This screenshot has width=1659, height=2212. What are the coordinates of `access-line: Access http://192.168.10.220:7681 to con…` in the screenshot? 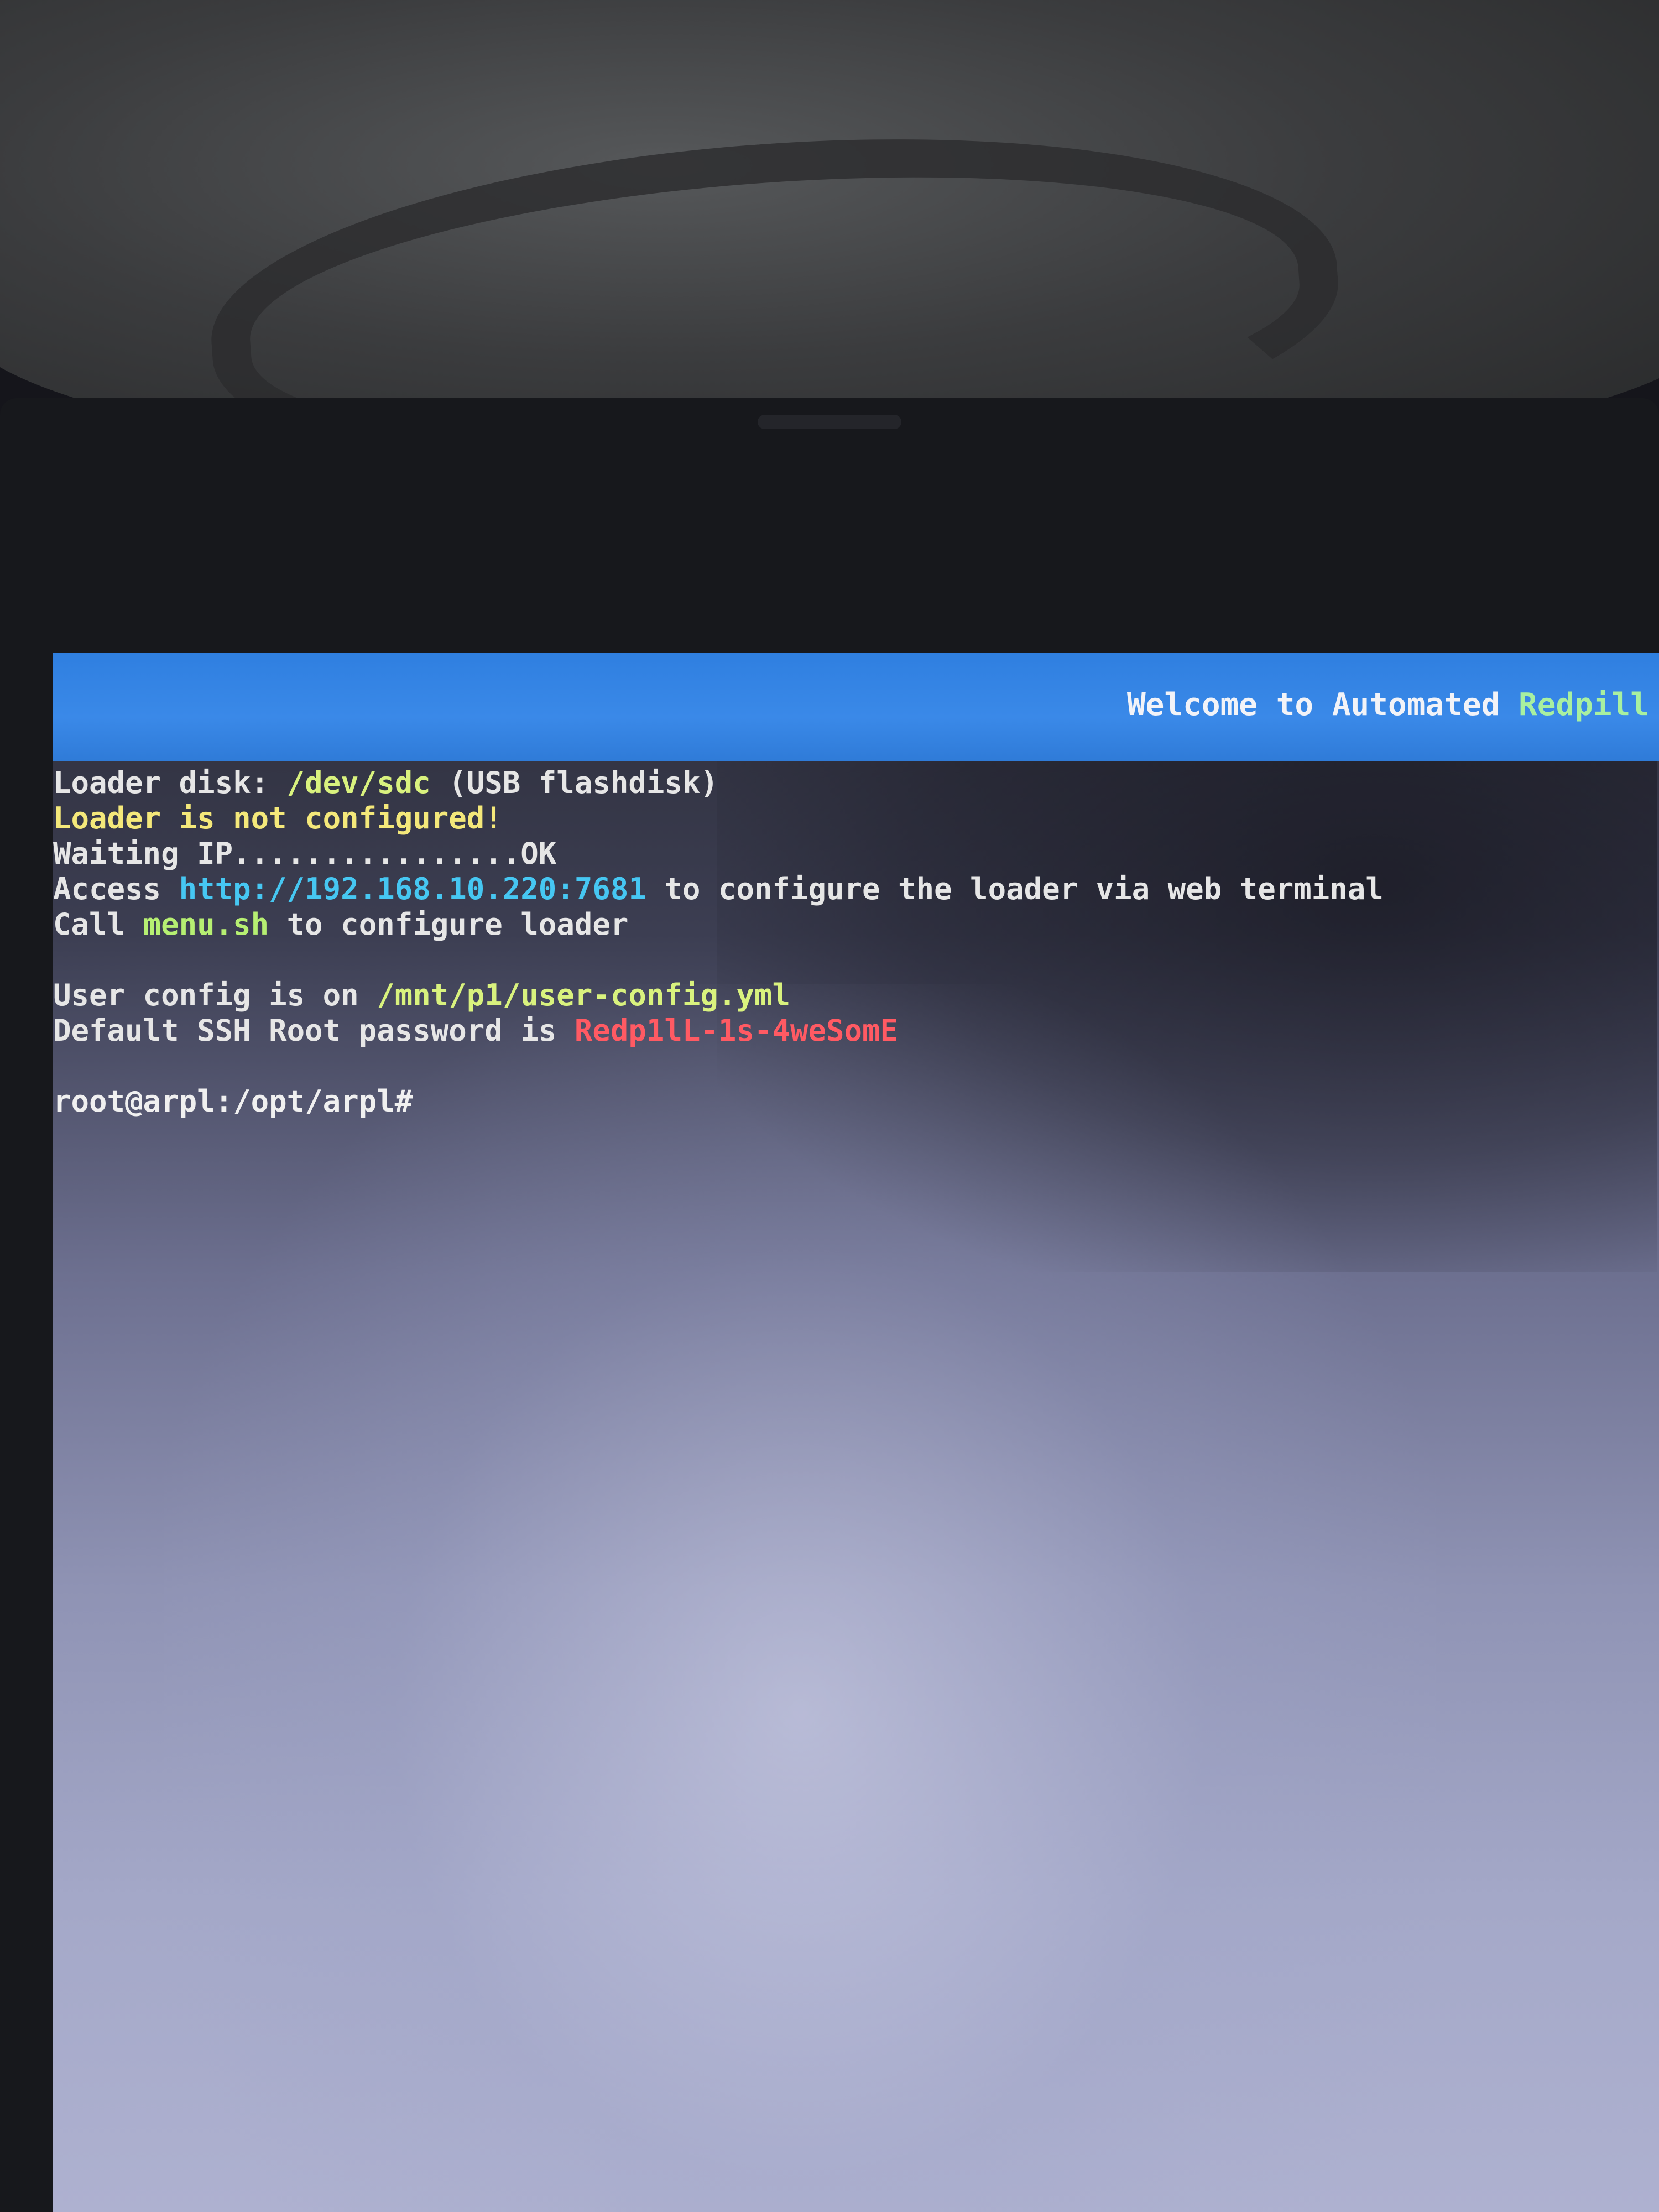 It's located at (856, 890).